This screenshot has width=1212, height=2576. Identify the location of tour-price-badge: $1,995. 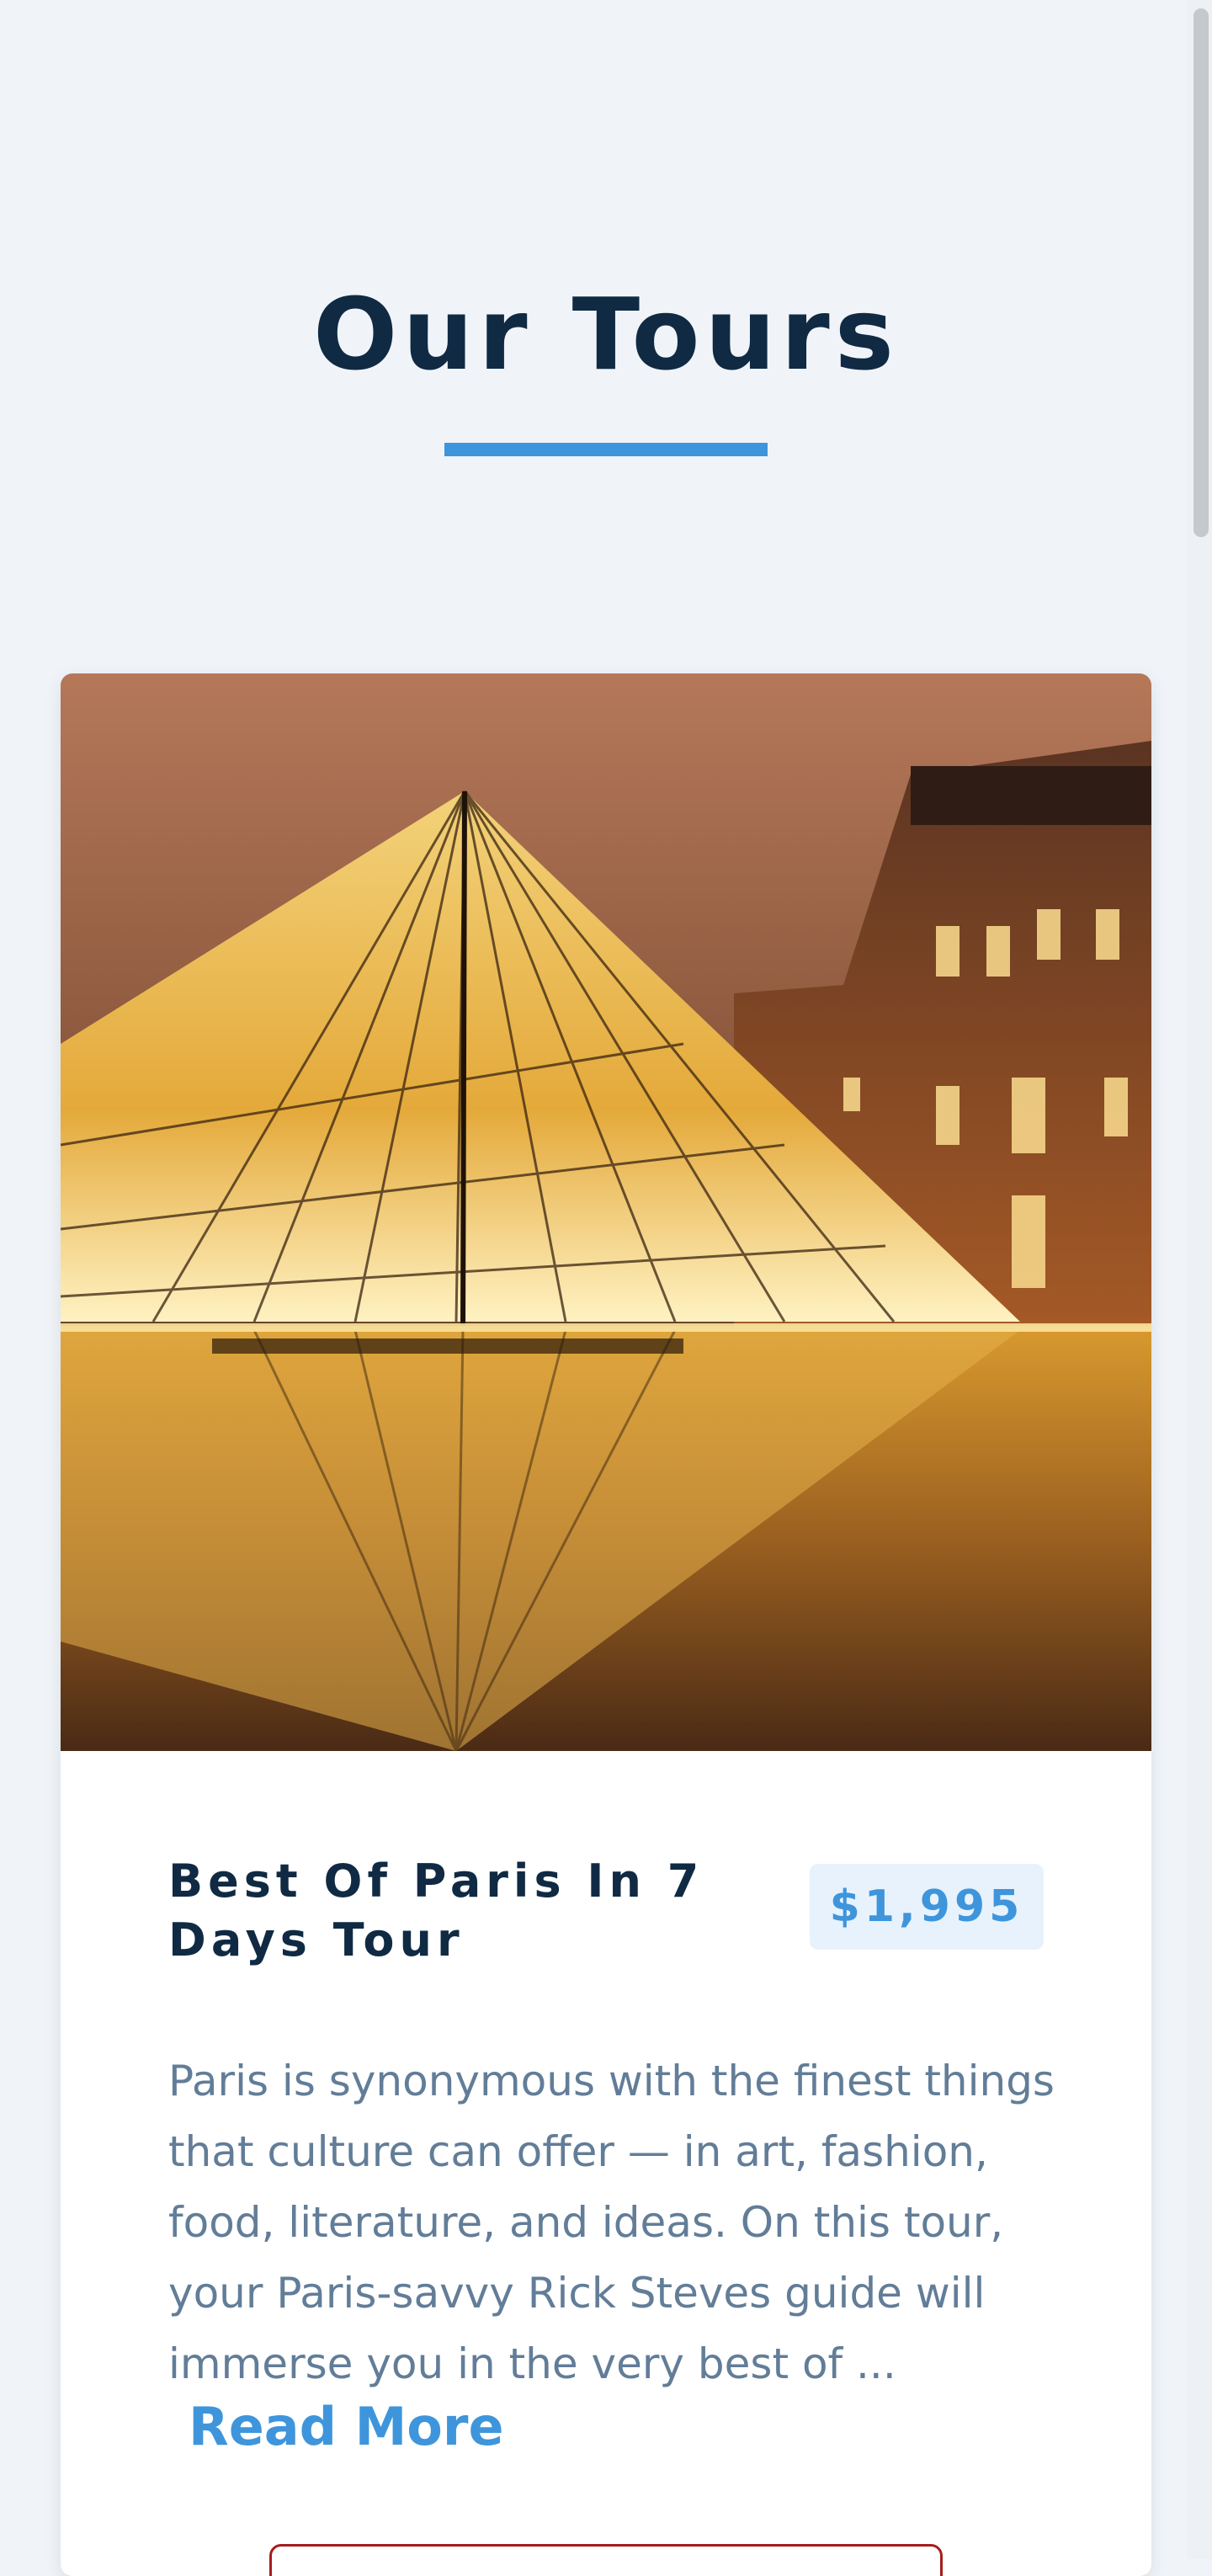
(927, 1907).